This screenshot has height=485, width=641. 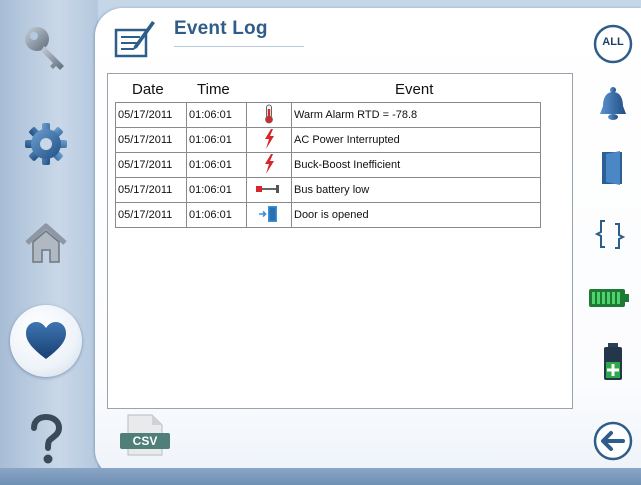 I want to click on home-button, so click(x=46, y=244).